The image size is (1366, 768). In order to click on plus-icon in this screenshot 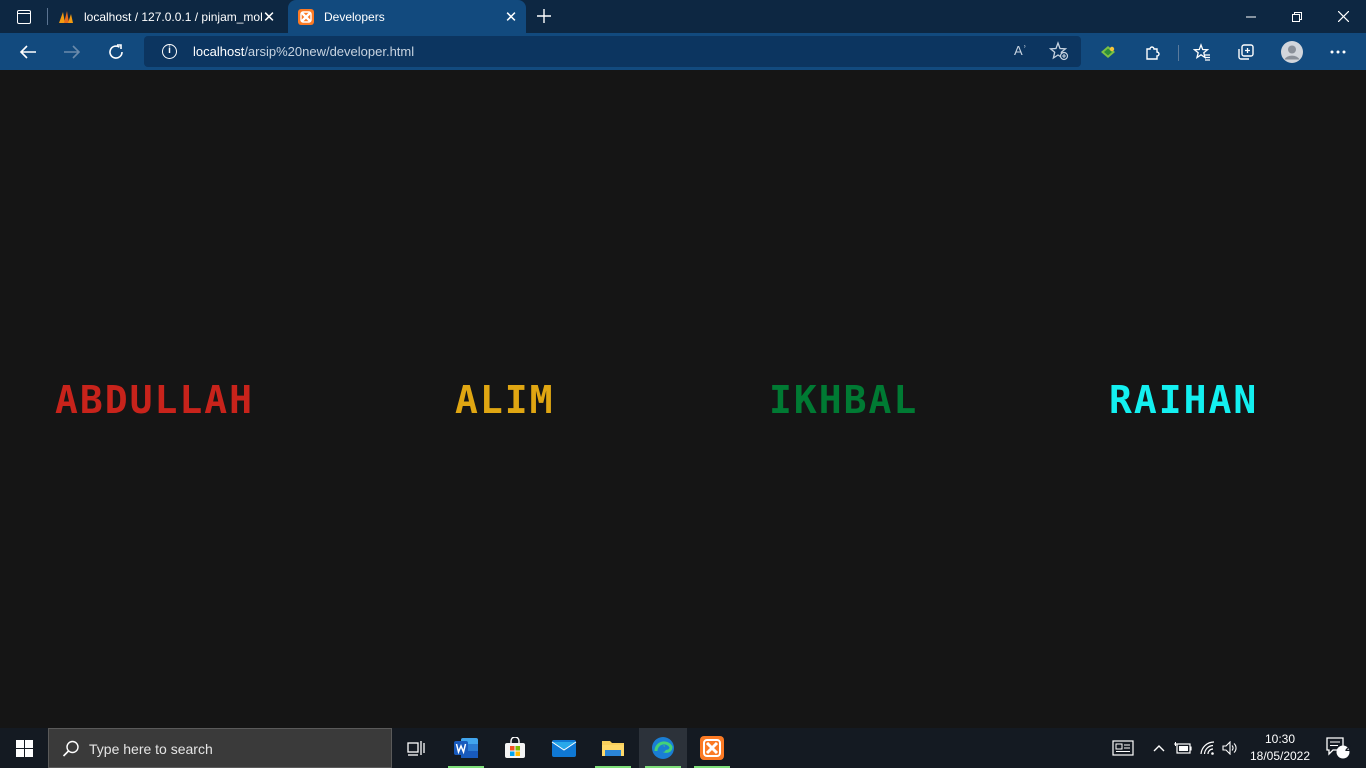, I will do `click(544, 16)`.